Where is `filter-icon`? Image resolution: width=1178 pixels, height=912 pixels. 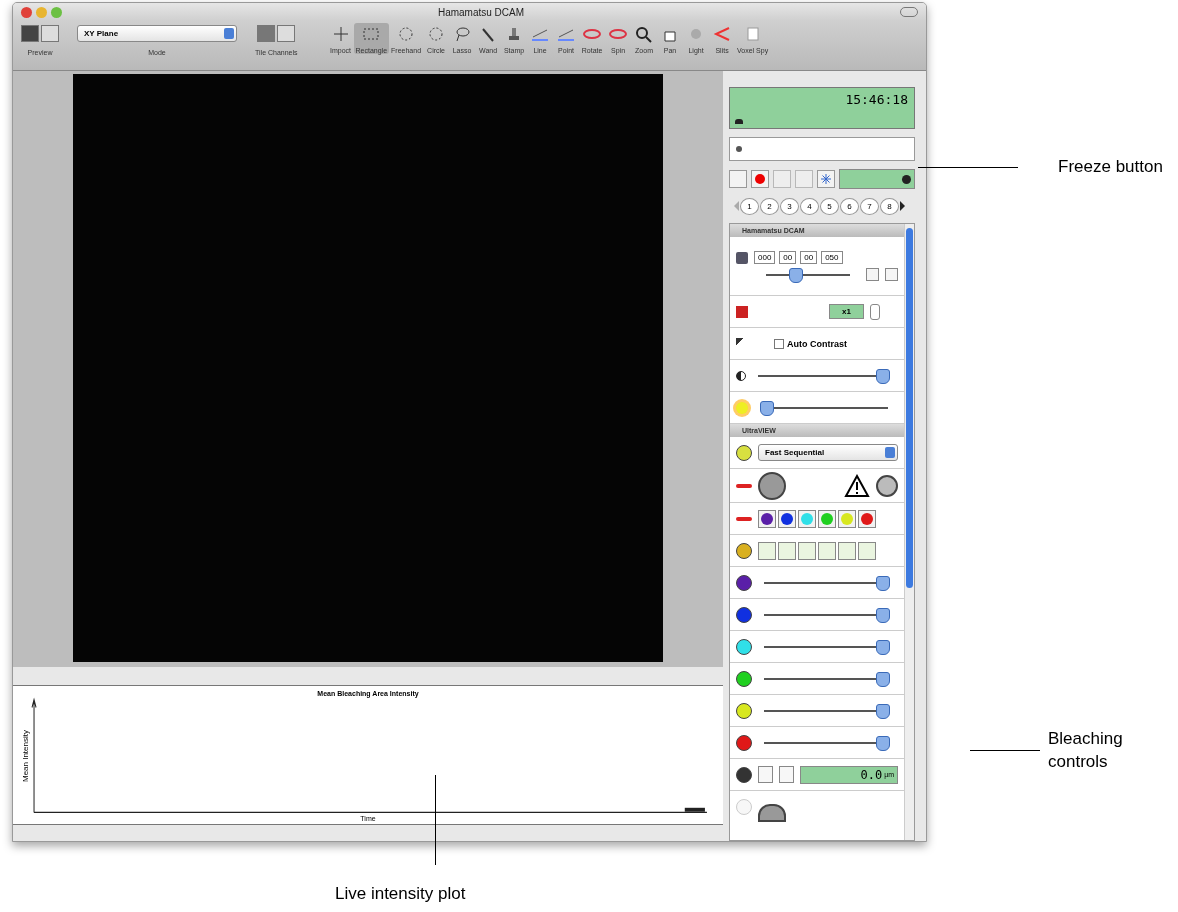 filter-icon is located at coordinates (744, 550).